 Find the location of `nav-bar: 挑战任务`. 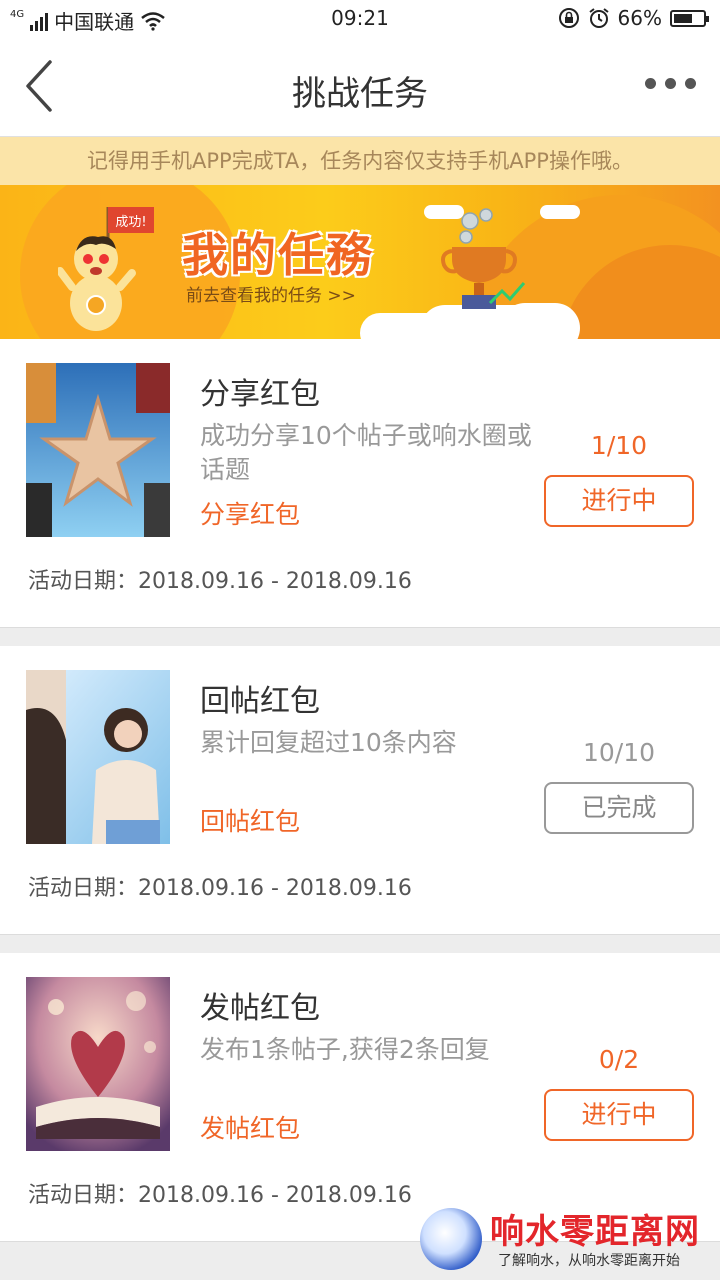

nav-bar: 挑战任务 is located at coordinates (360, 87).